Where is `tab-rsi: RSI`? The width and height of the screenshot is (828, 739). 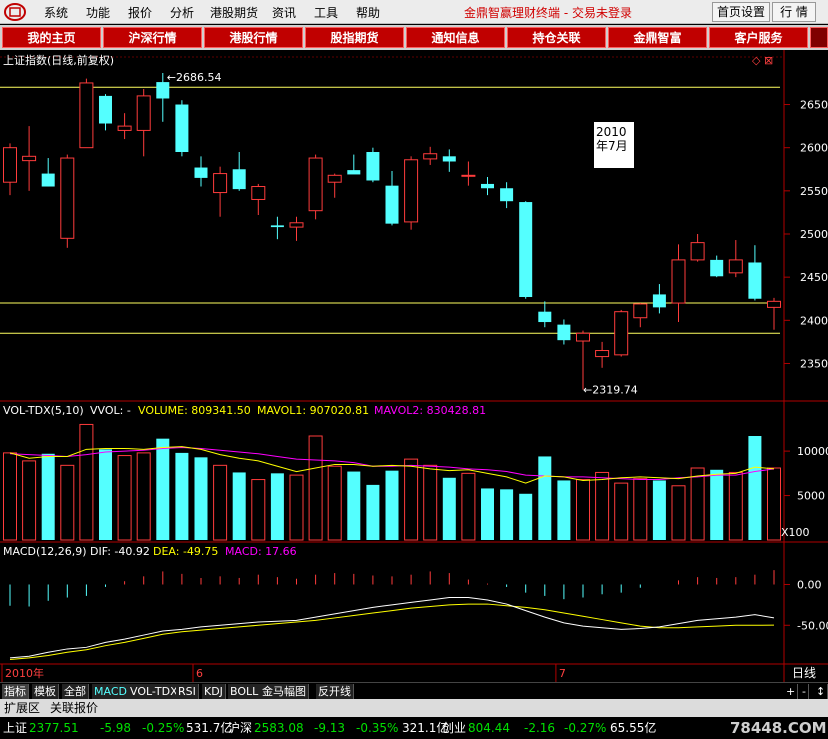
tab-rsi: RSI is located at coordinates (187, 691).